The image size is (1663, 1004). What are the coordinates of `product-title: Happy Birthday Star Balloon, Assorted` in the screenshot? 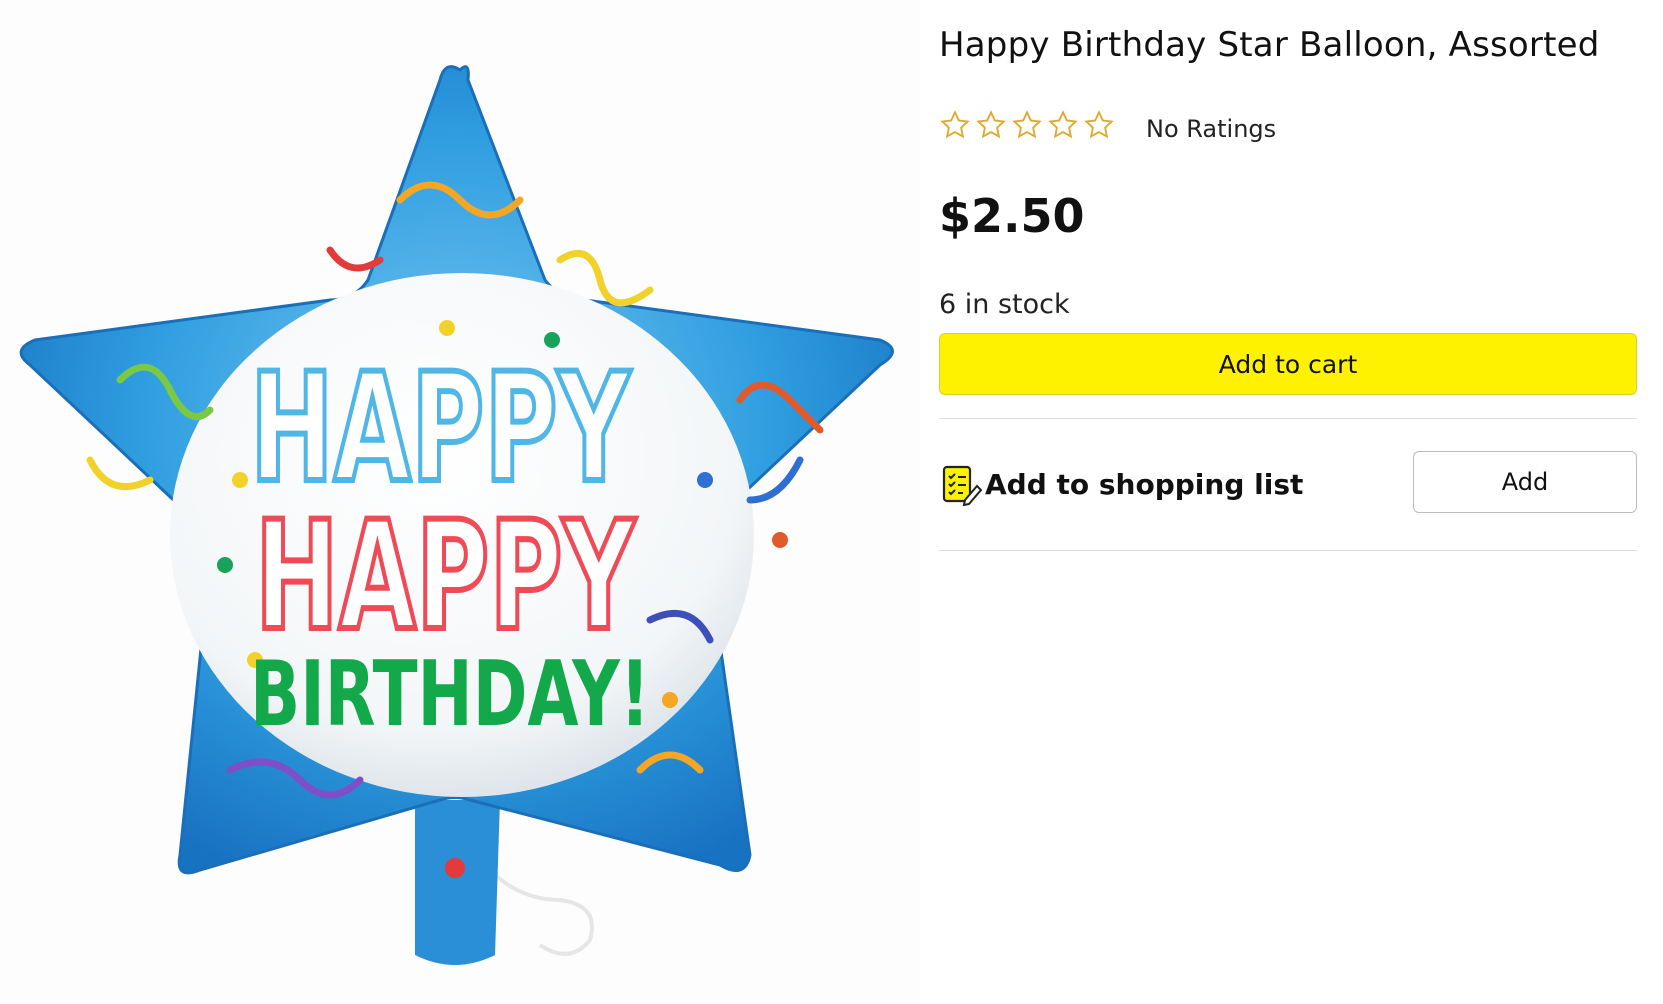 It's located at (1269, 45).